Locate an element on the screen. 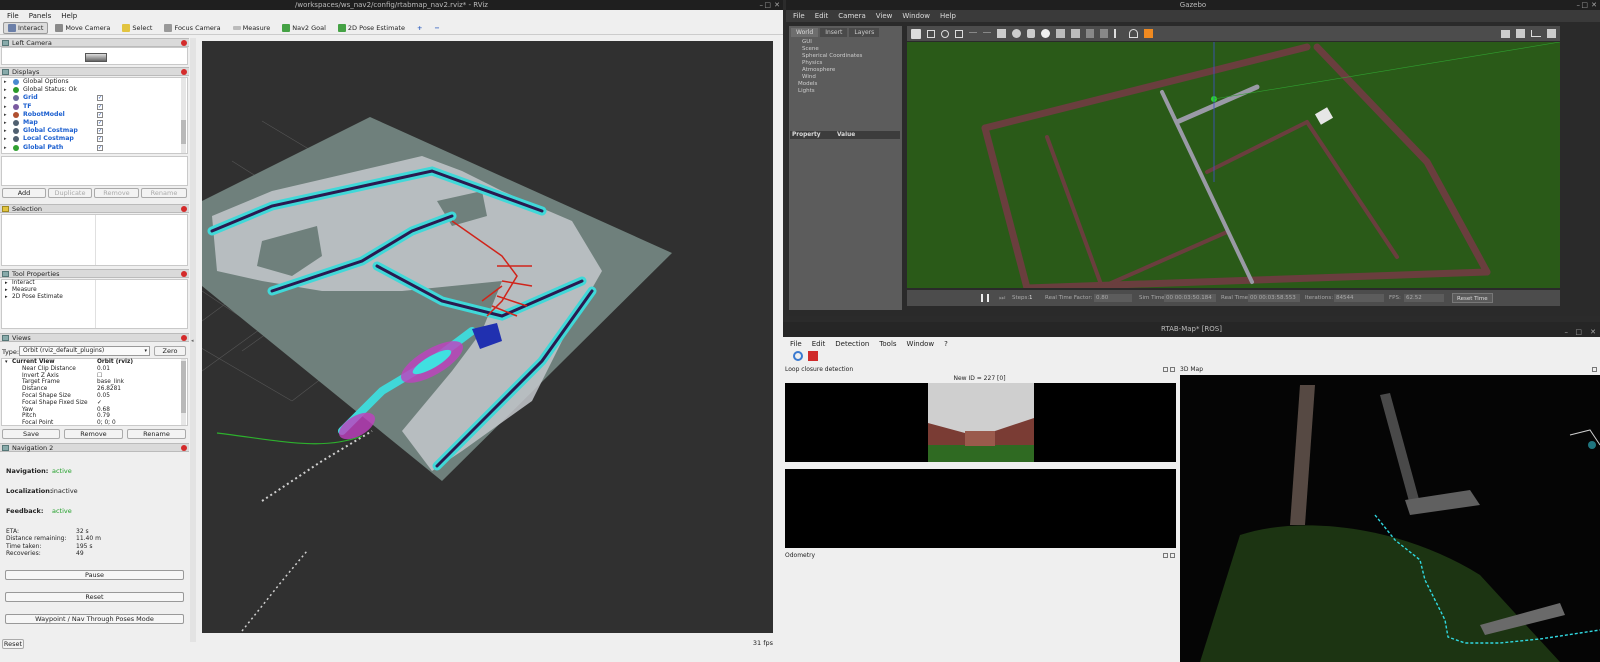  view-prop-row: Target Frame base_link is located at coordinates (94, 382).